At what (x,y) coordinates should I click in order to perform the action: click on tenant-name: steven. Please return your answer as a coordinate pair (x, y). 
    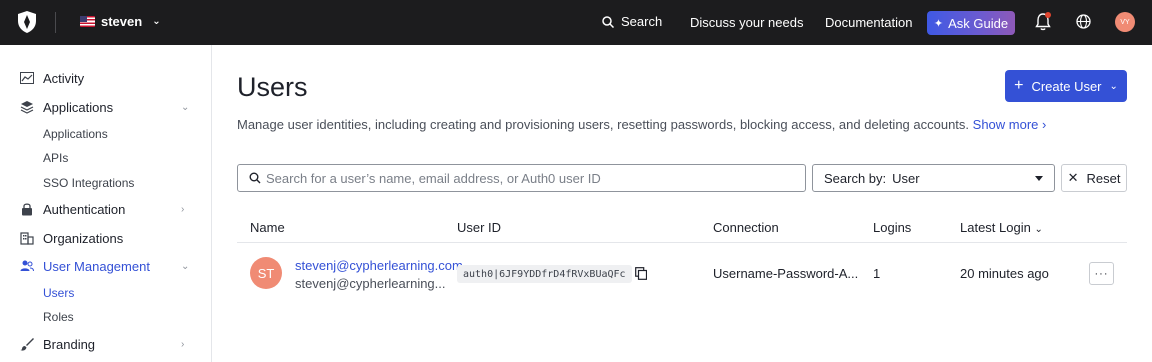
    Looking at the image, I should click on (122, 21).